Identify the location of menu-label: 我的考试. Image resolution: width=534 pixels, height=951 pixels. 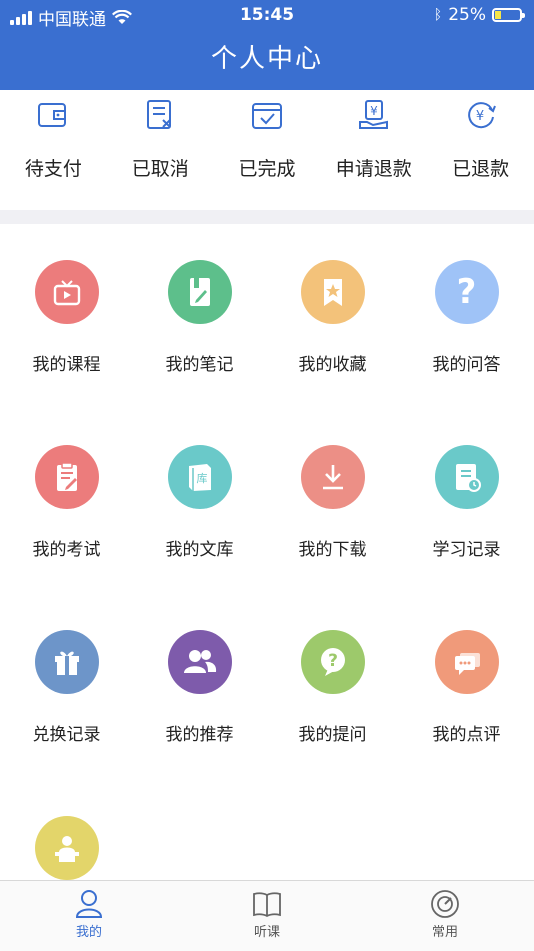
(66, 550).